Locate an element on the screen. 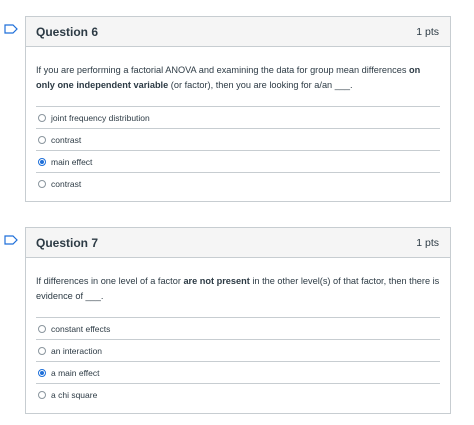 The width and height of the screenshot is (474, 425). question-header: Question 6 1 pts is located at coordinates (238, 32).